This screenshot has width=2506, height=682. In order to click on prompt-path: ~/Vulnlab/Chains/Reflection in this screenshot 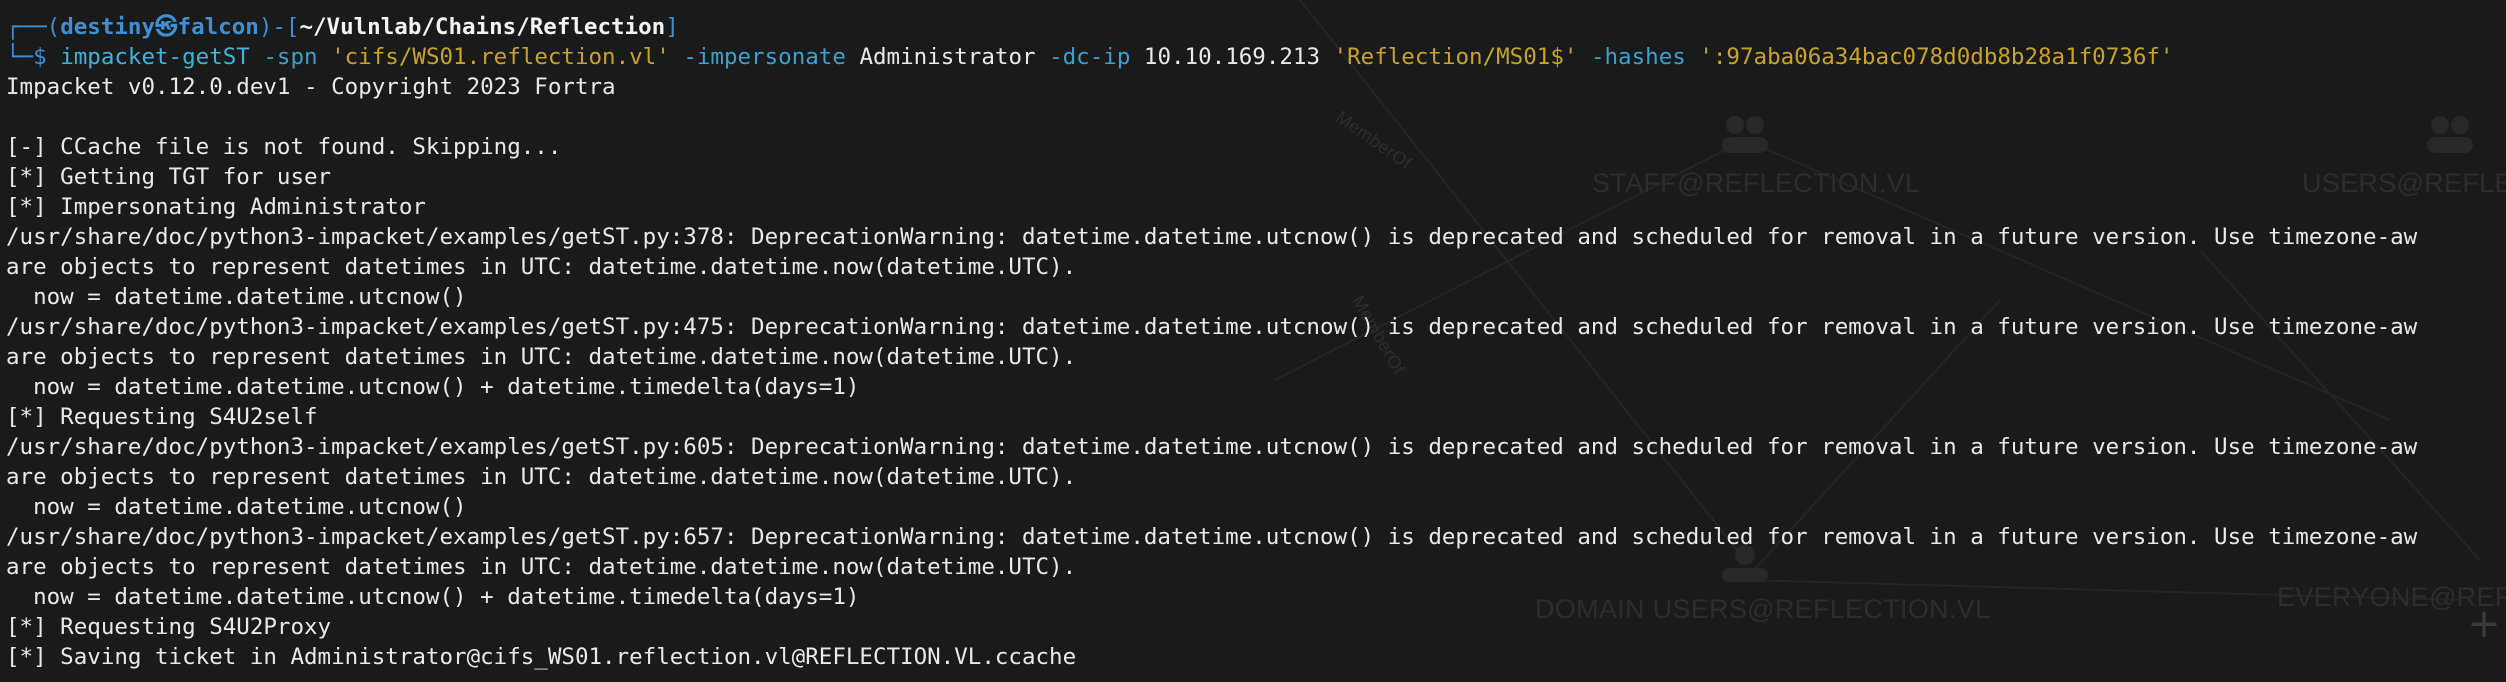, I will do `click(482, 27)`.